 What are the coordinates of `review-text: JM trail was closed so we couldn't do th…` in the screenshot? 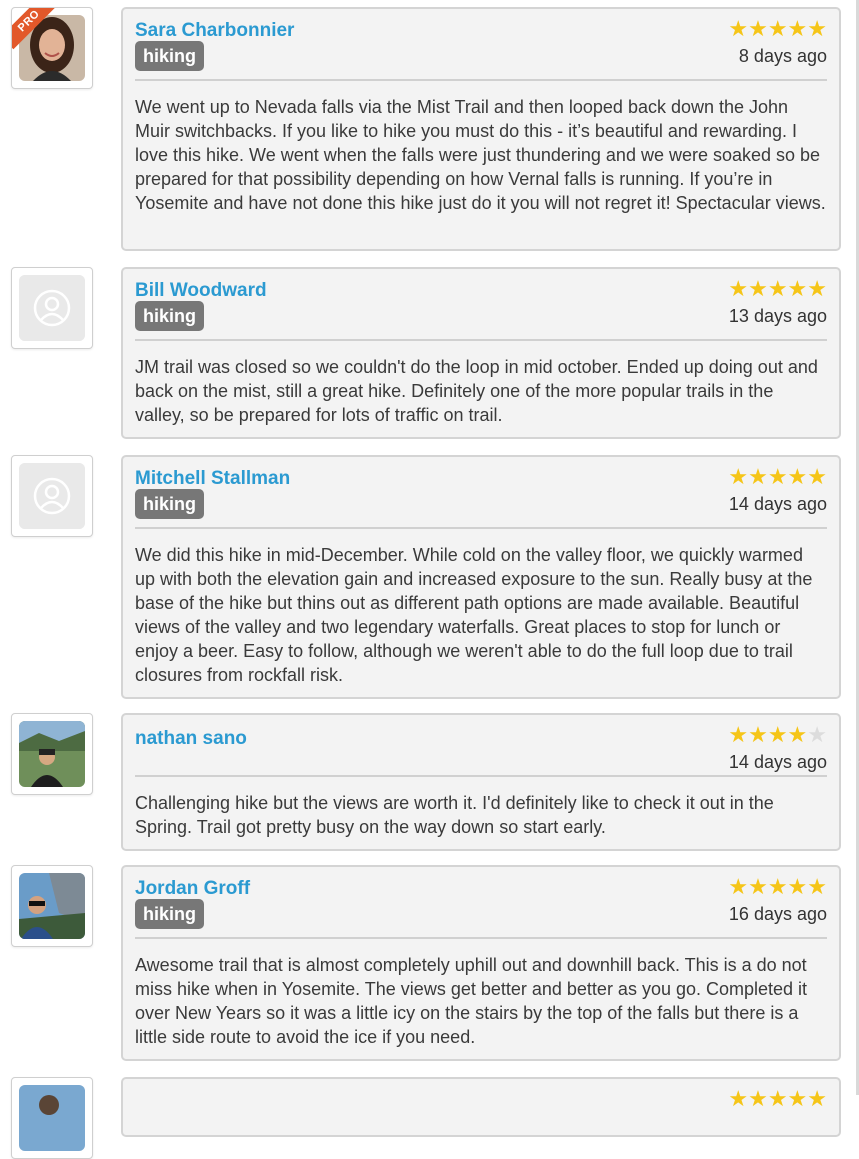 It's located at (476, 391).